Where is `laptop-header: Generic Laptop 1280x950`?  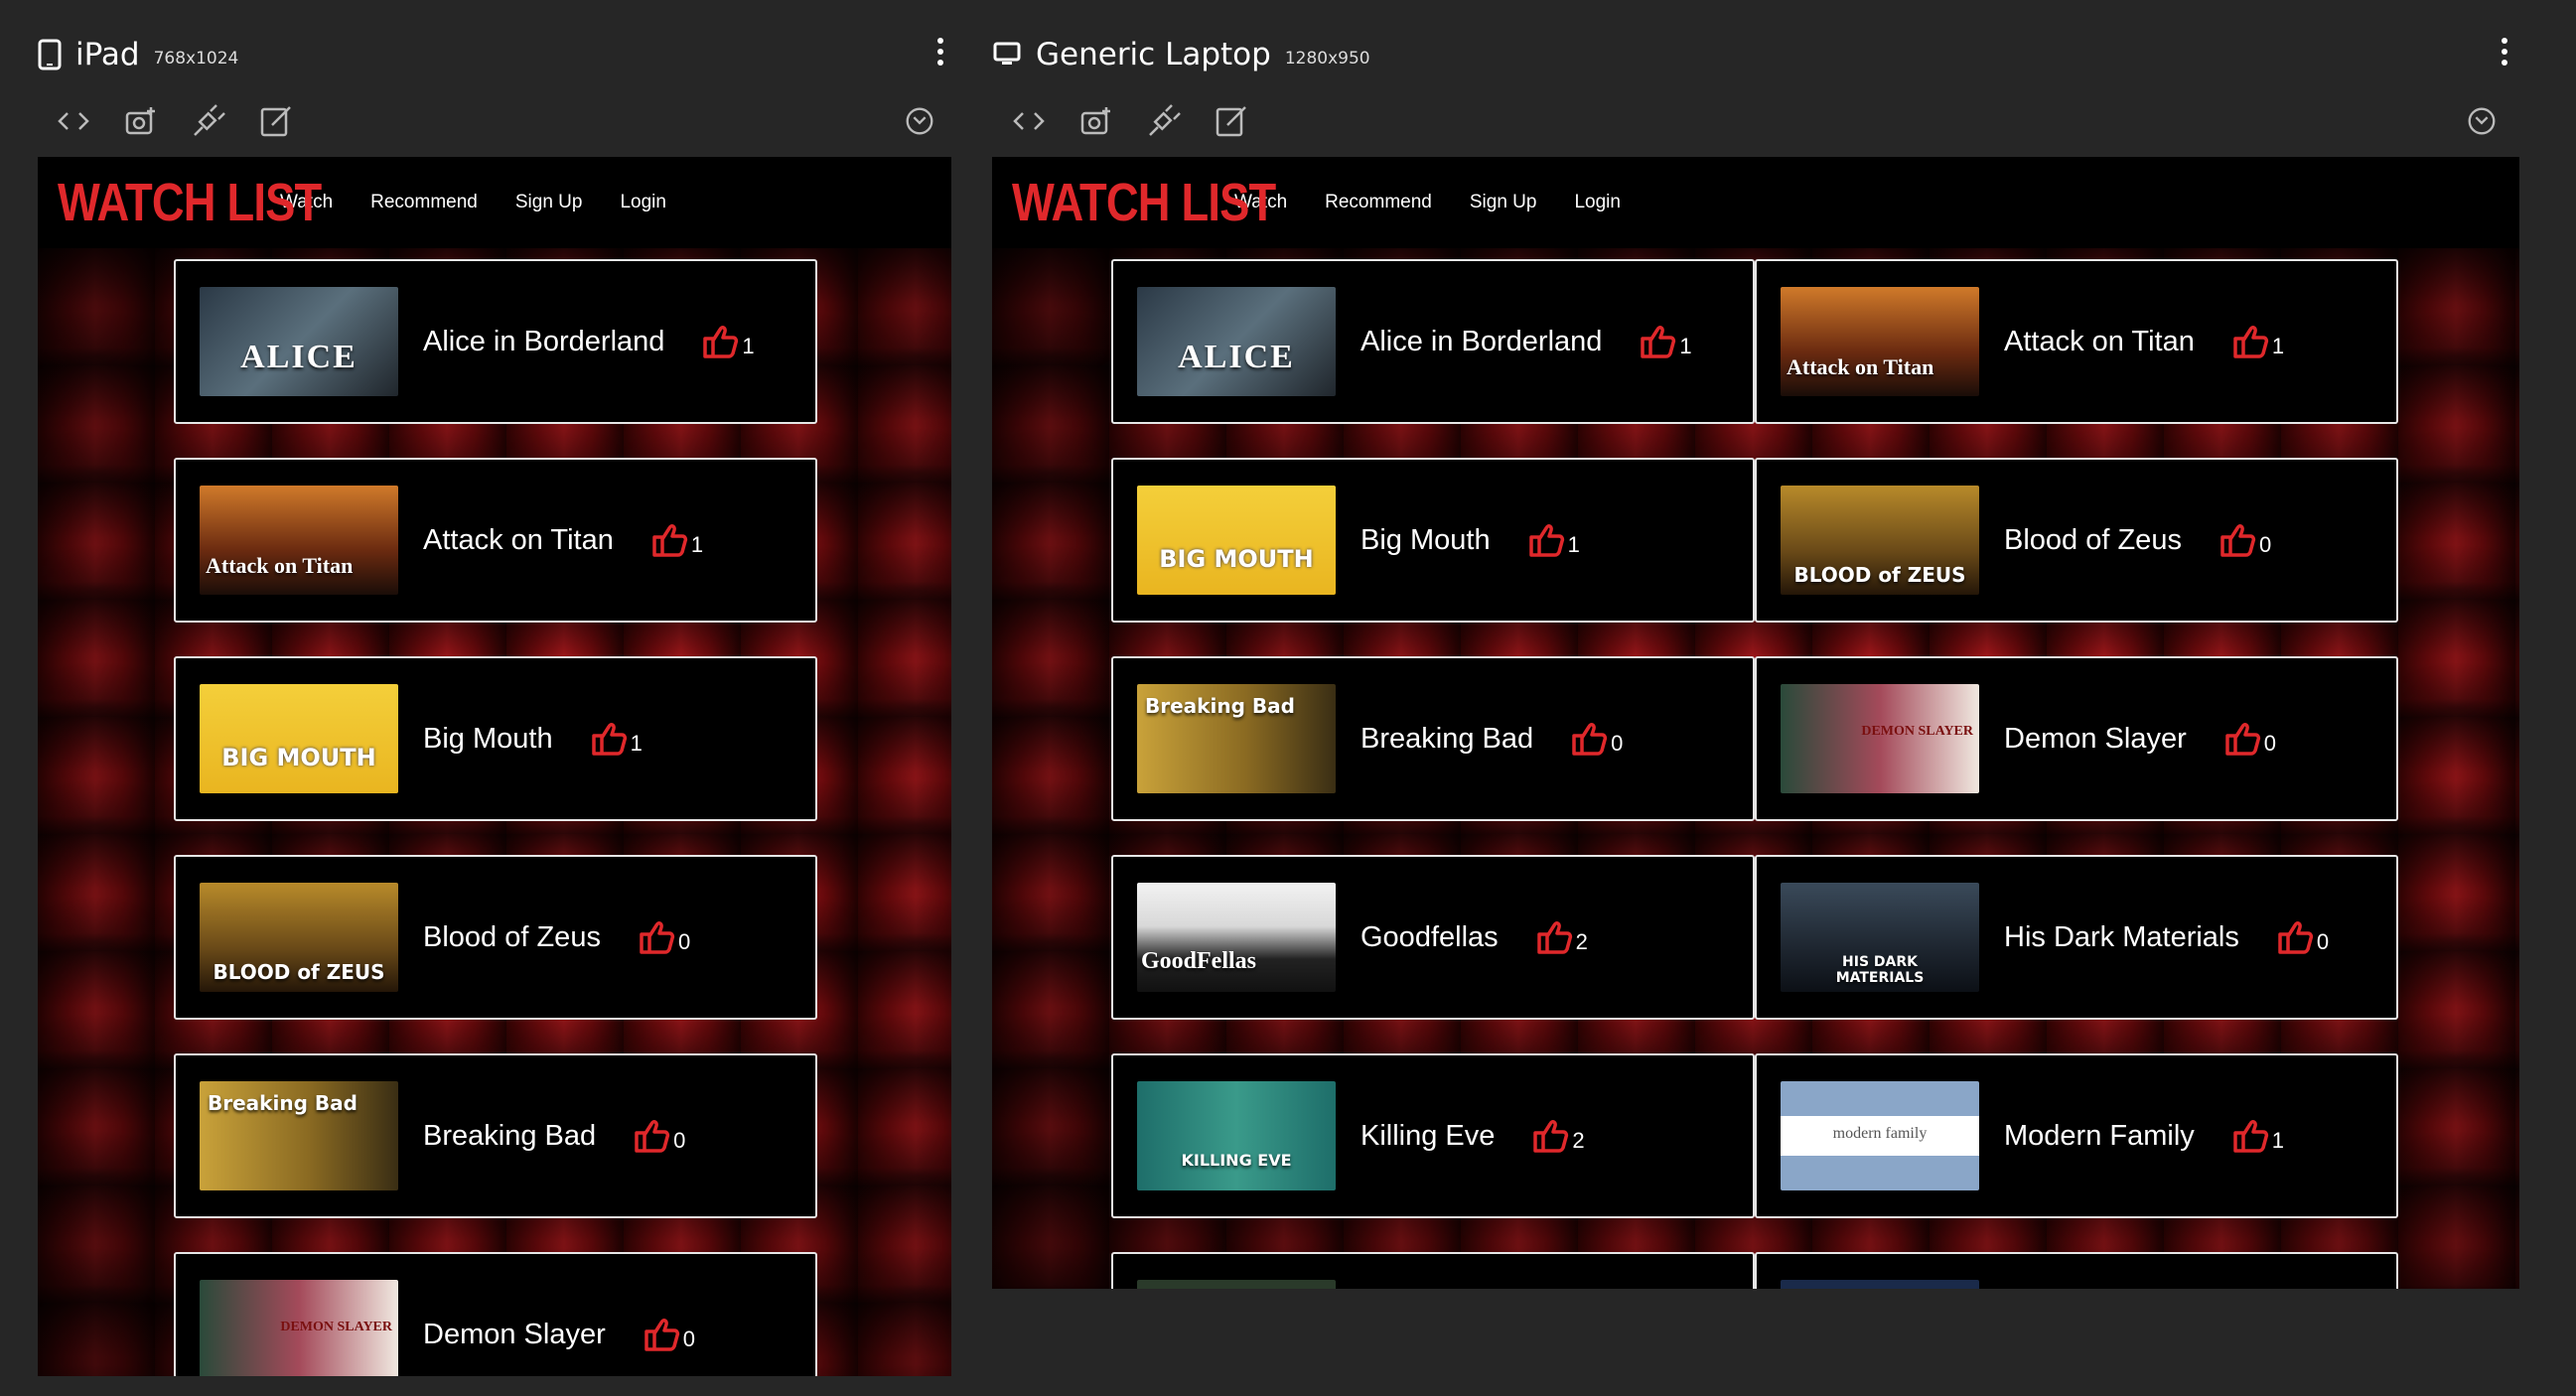
laptop-header: Generic Laptop 1280x950 is located at coordinates (1181, 55).